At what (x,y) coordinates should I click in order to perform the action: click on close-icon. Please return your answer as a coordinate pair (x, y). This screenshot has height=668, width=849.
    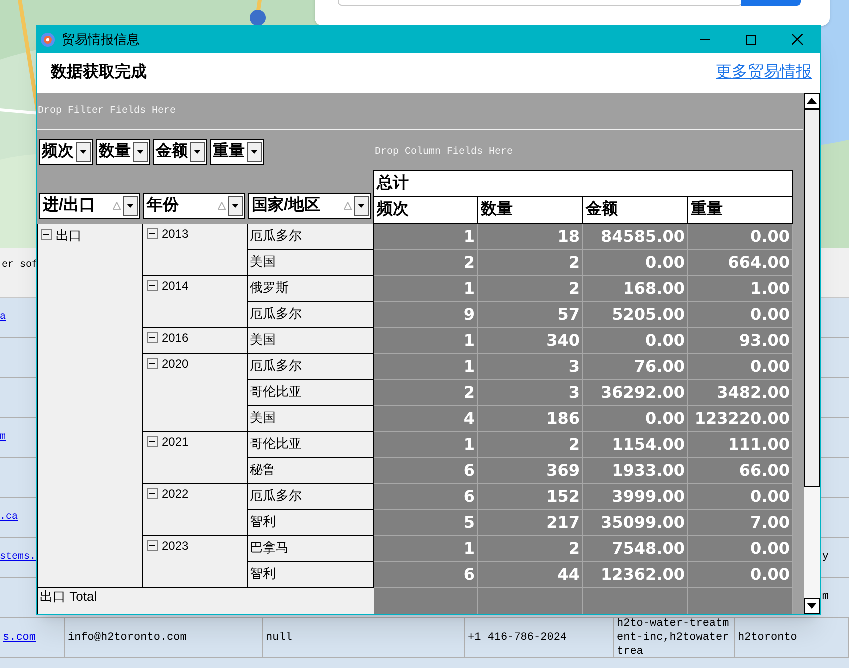
    Looking at the image, I should click on (797, 39).